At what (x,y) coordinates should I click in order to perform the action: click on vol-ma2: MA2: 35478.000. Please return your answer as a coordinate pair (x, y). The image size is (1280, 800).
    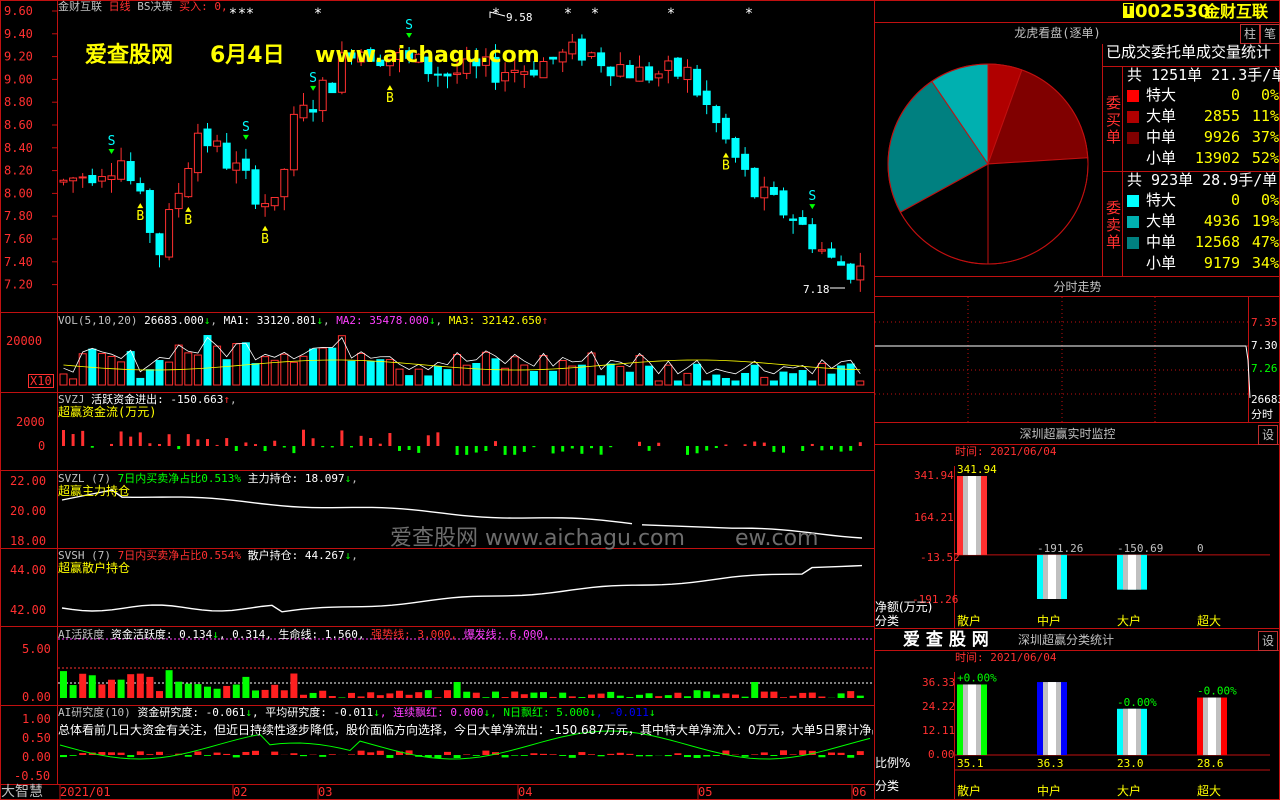
    Looking at the image, I should click on (382, 320).